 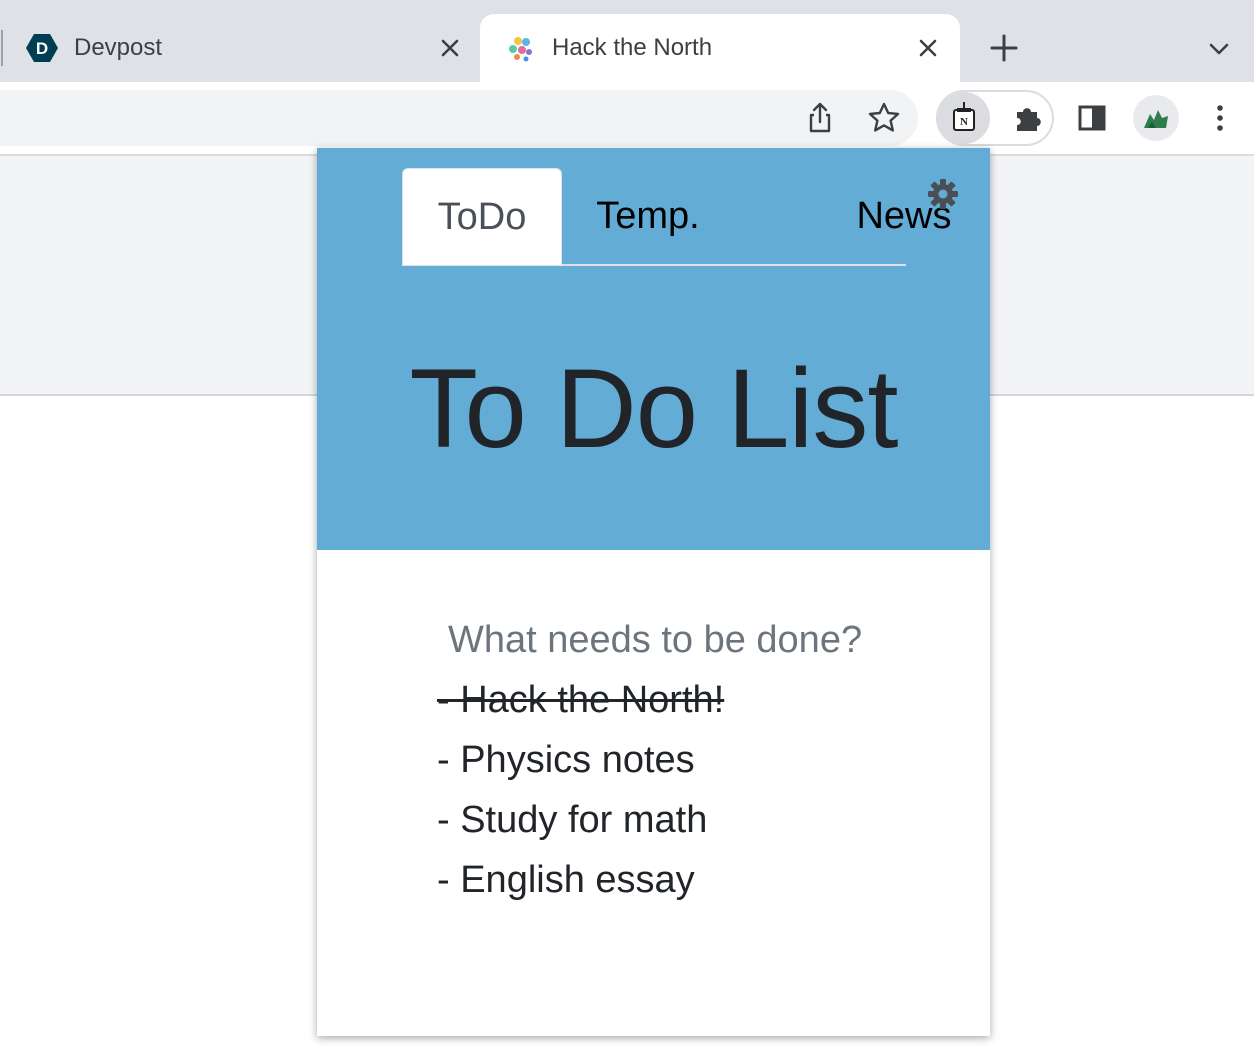 I want to click on side-panel-icon, so click(x=1092, y=118).